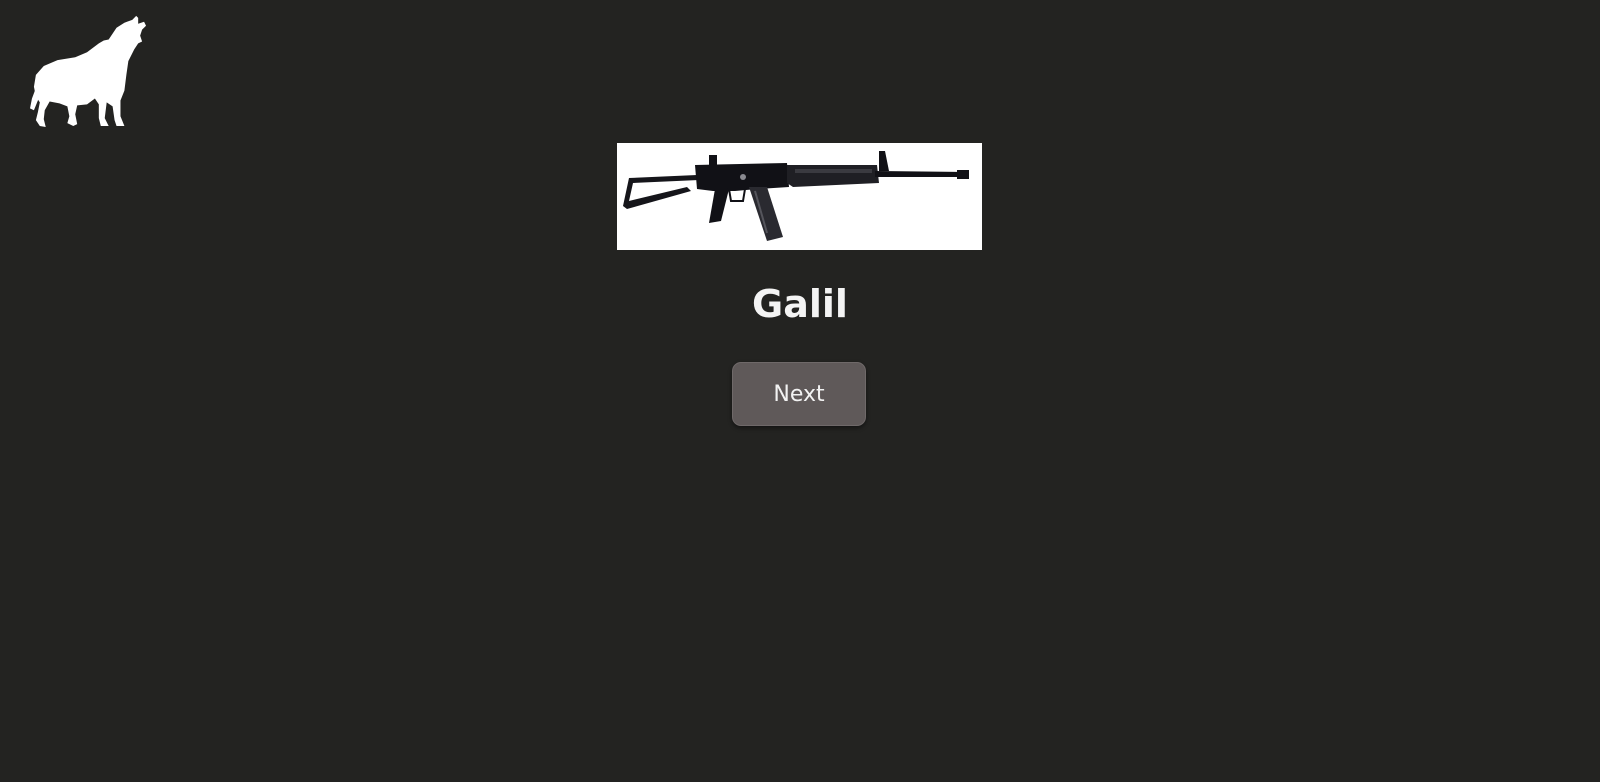 The width and height of the screenshot is (1600, 782). Describe the element at coordinates (89, 69) in the screenshot. I see `howling-wolf-icon` at that location.